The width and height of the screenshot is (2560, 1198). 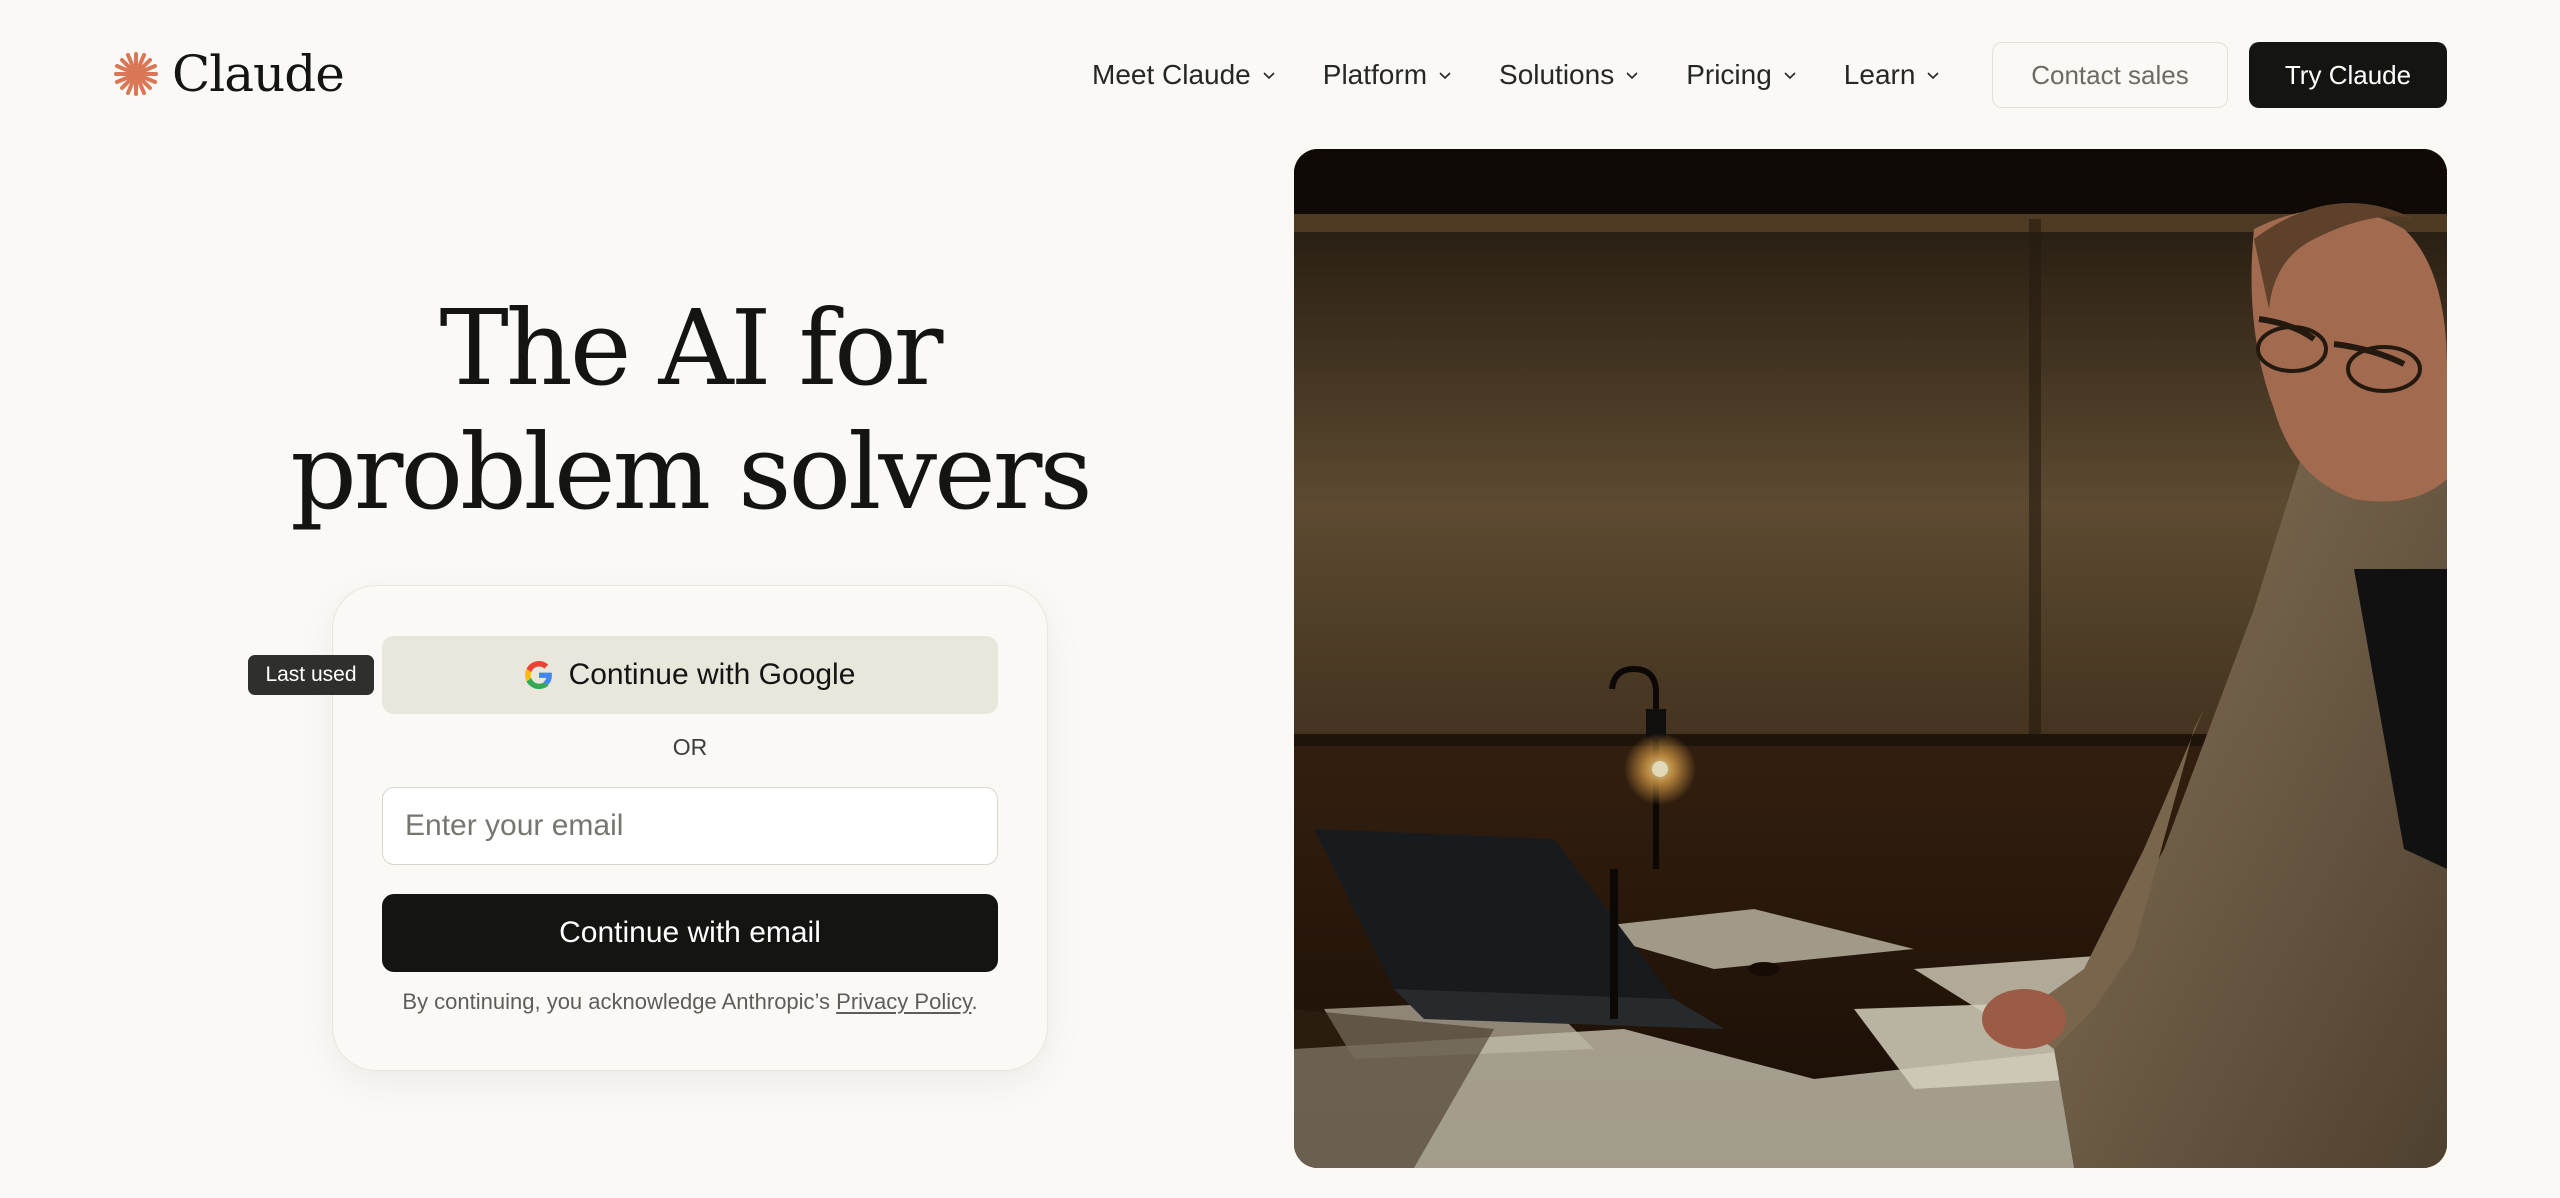 I want to click on privacy-policy-link: Privacy Policy, so click(x=903, y=1001).